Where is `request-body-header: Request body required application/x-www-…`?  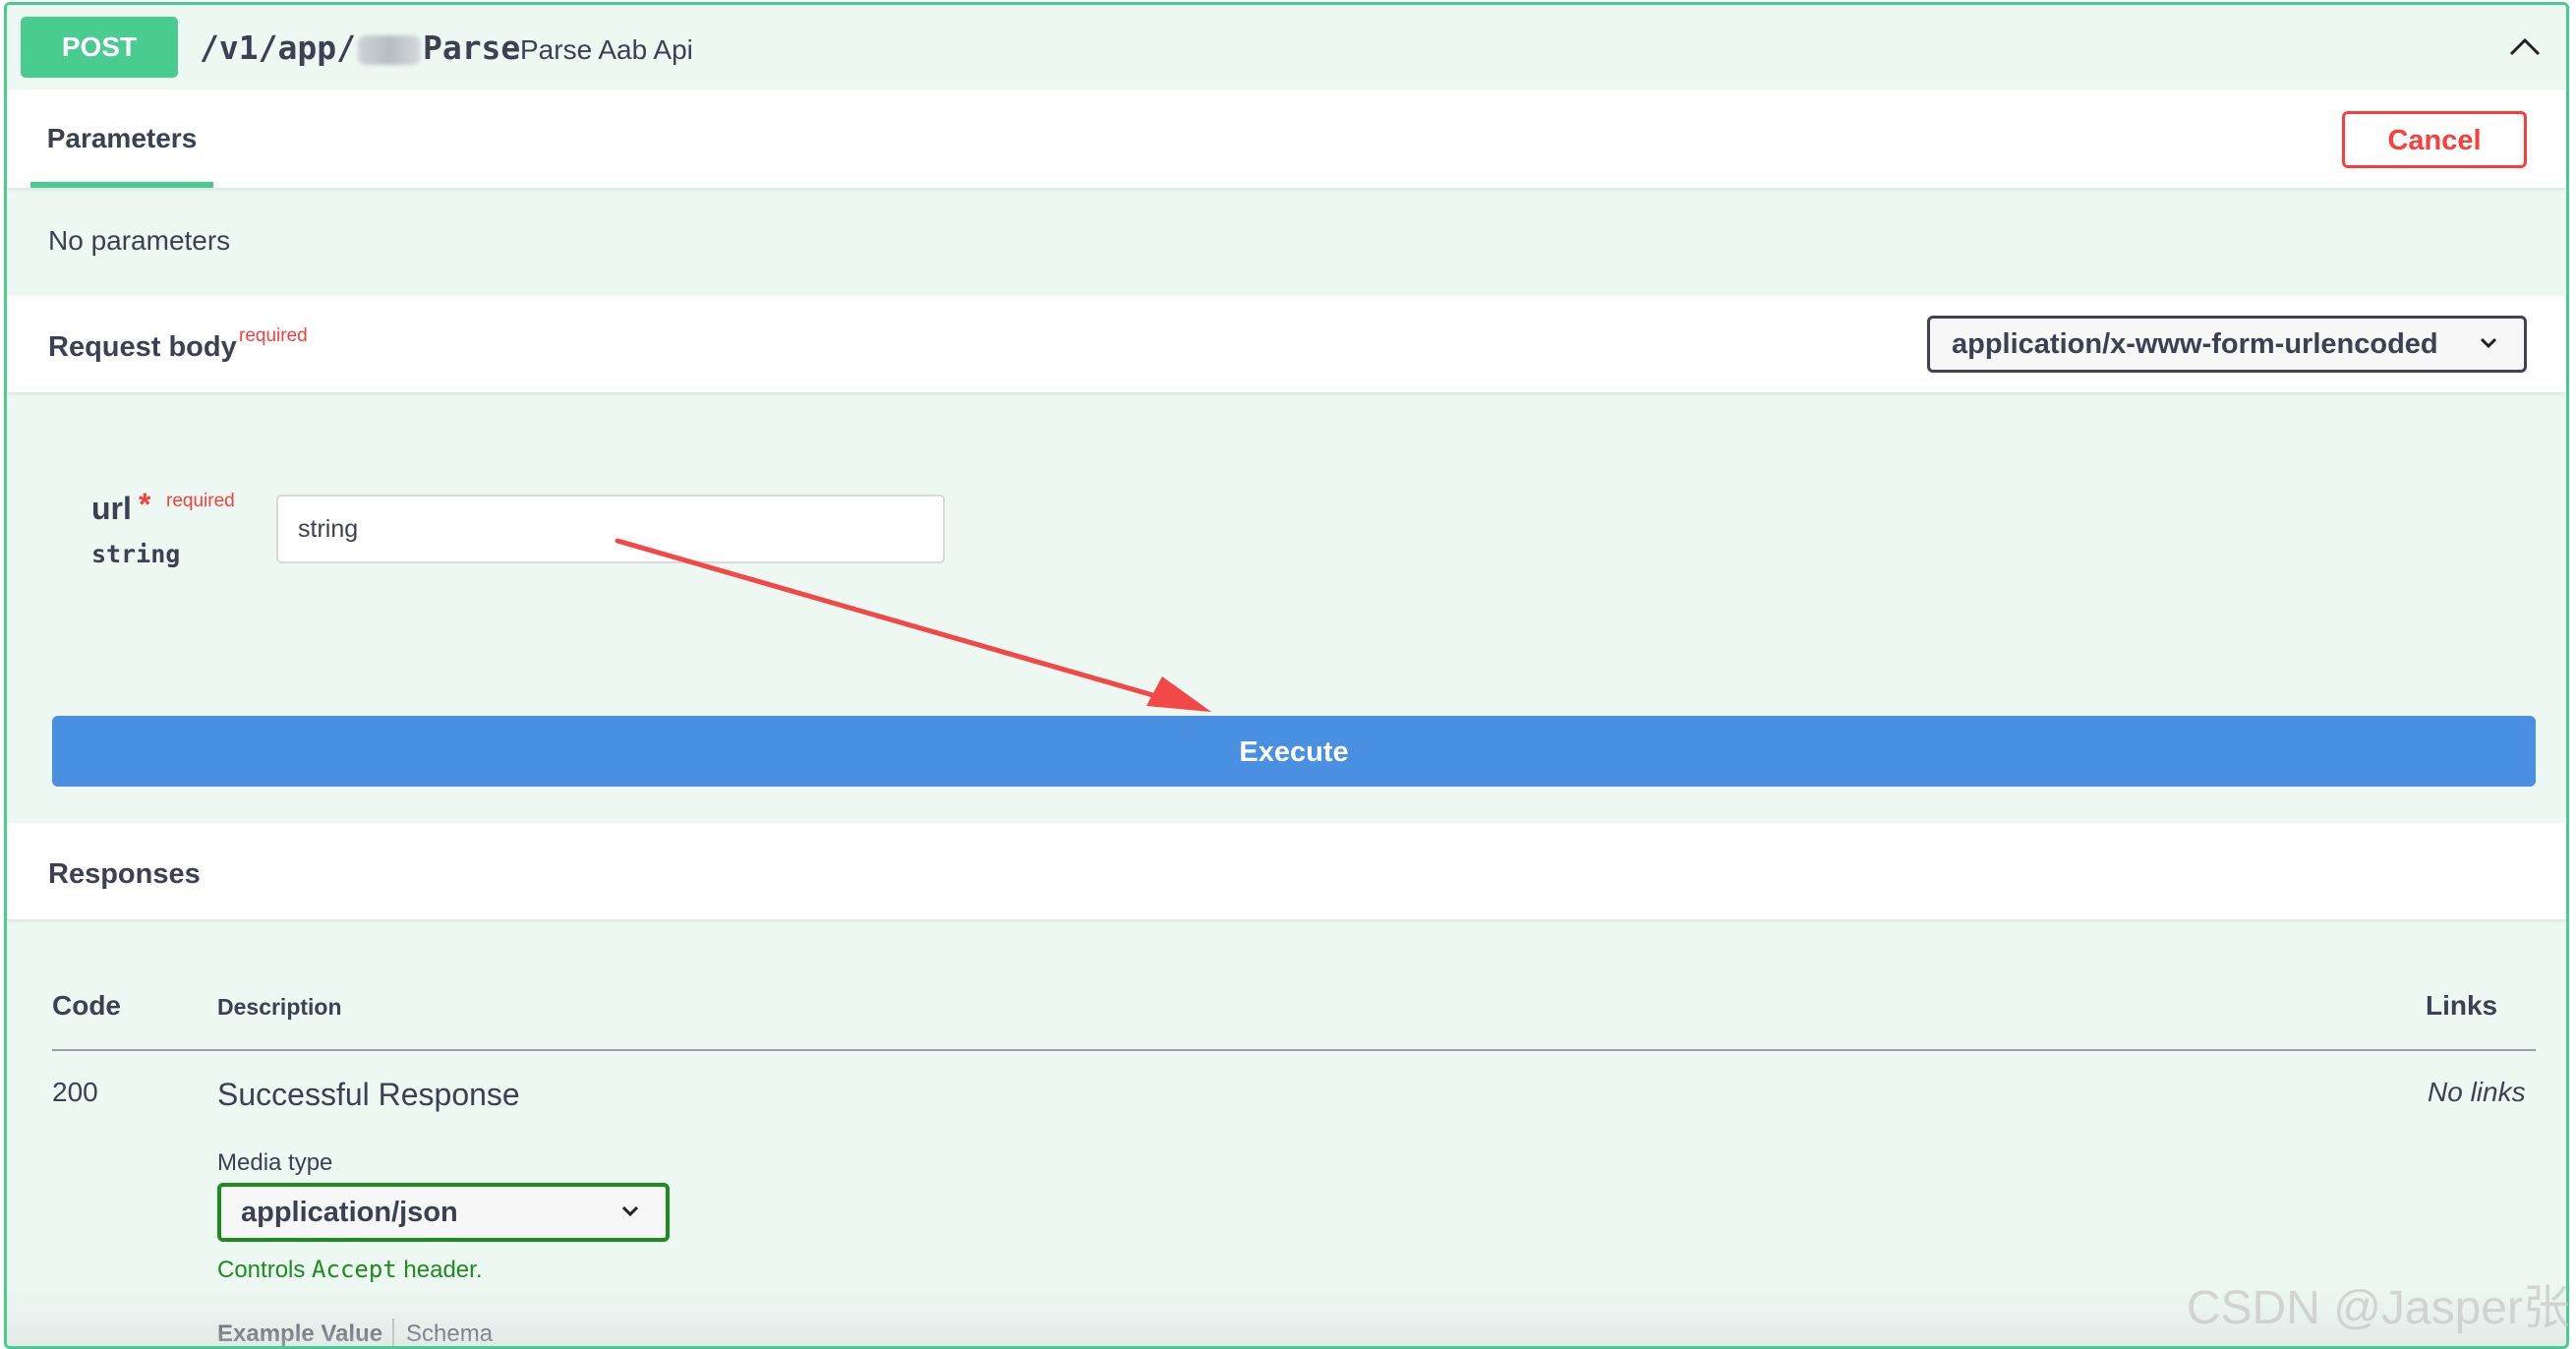
request-body-header: Request body required application/x-www-… is located at coordinates (1286, 344).